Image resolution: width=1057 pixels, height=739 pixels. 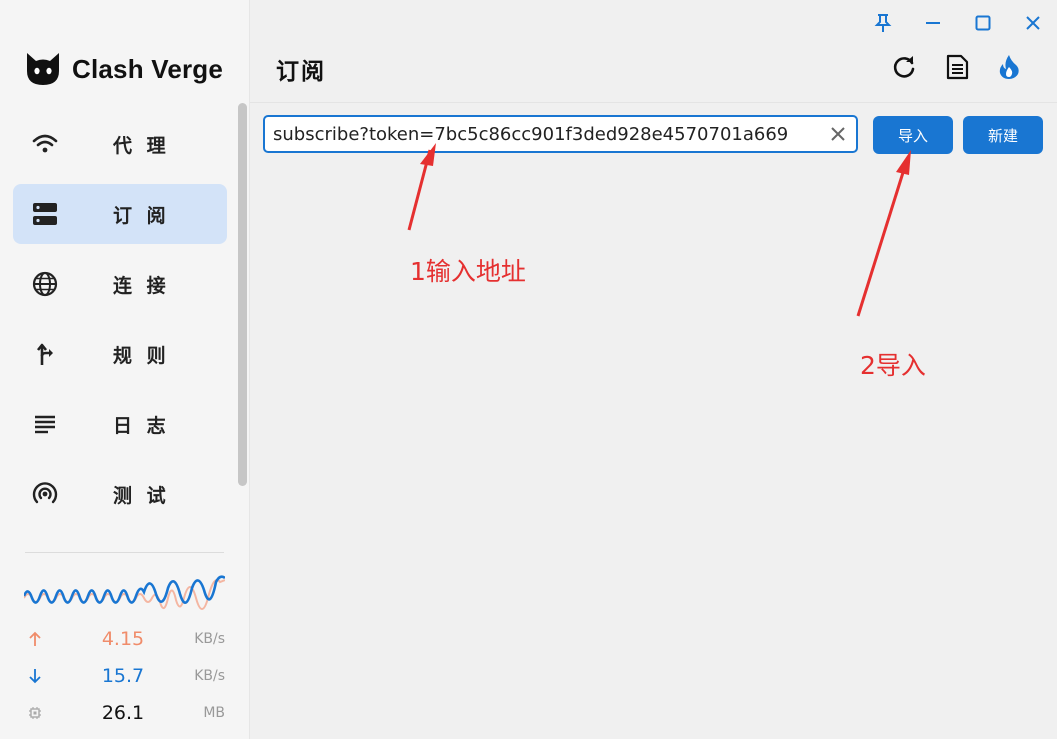 I want to click on subscription-url-field, so click(x=560, y=134).